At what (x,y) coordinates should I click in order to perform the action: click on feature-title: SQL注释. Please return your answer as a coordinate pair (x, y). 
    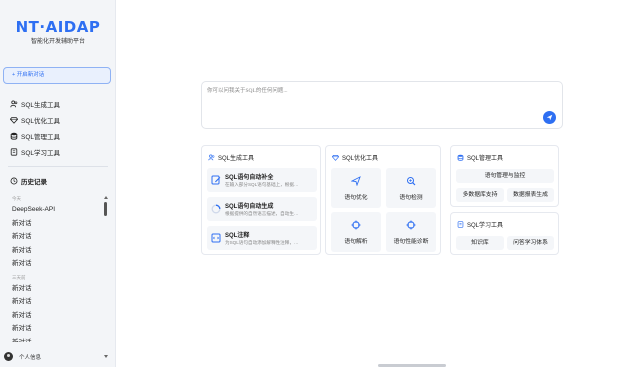
    Looking at the image, I should click on (237, 236).